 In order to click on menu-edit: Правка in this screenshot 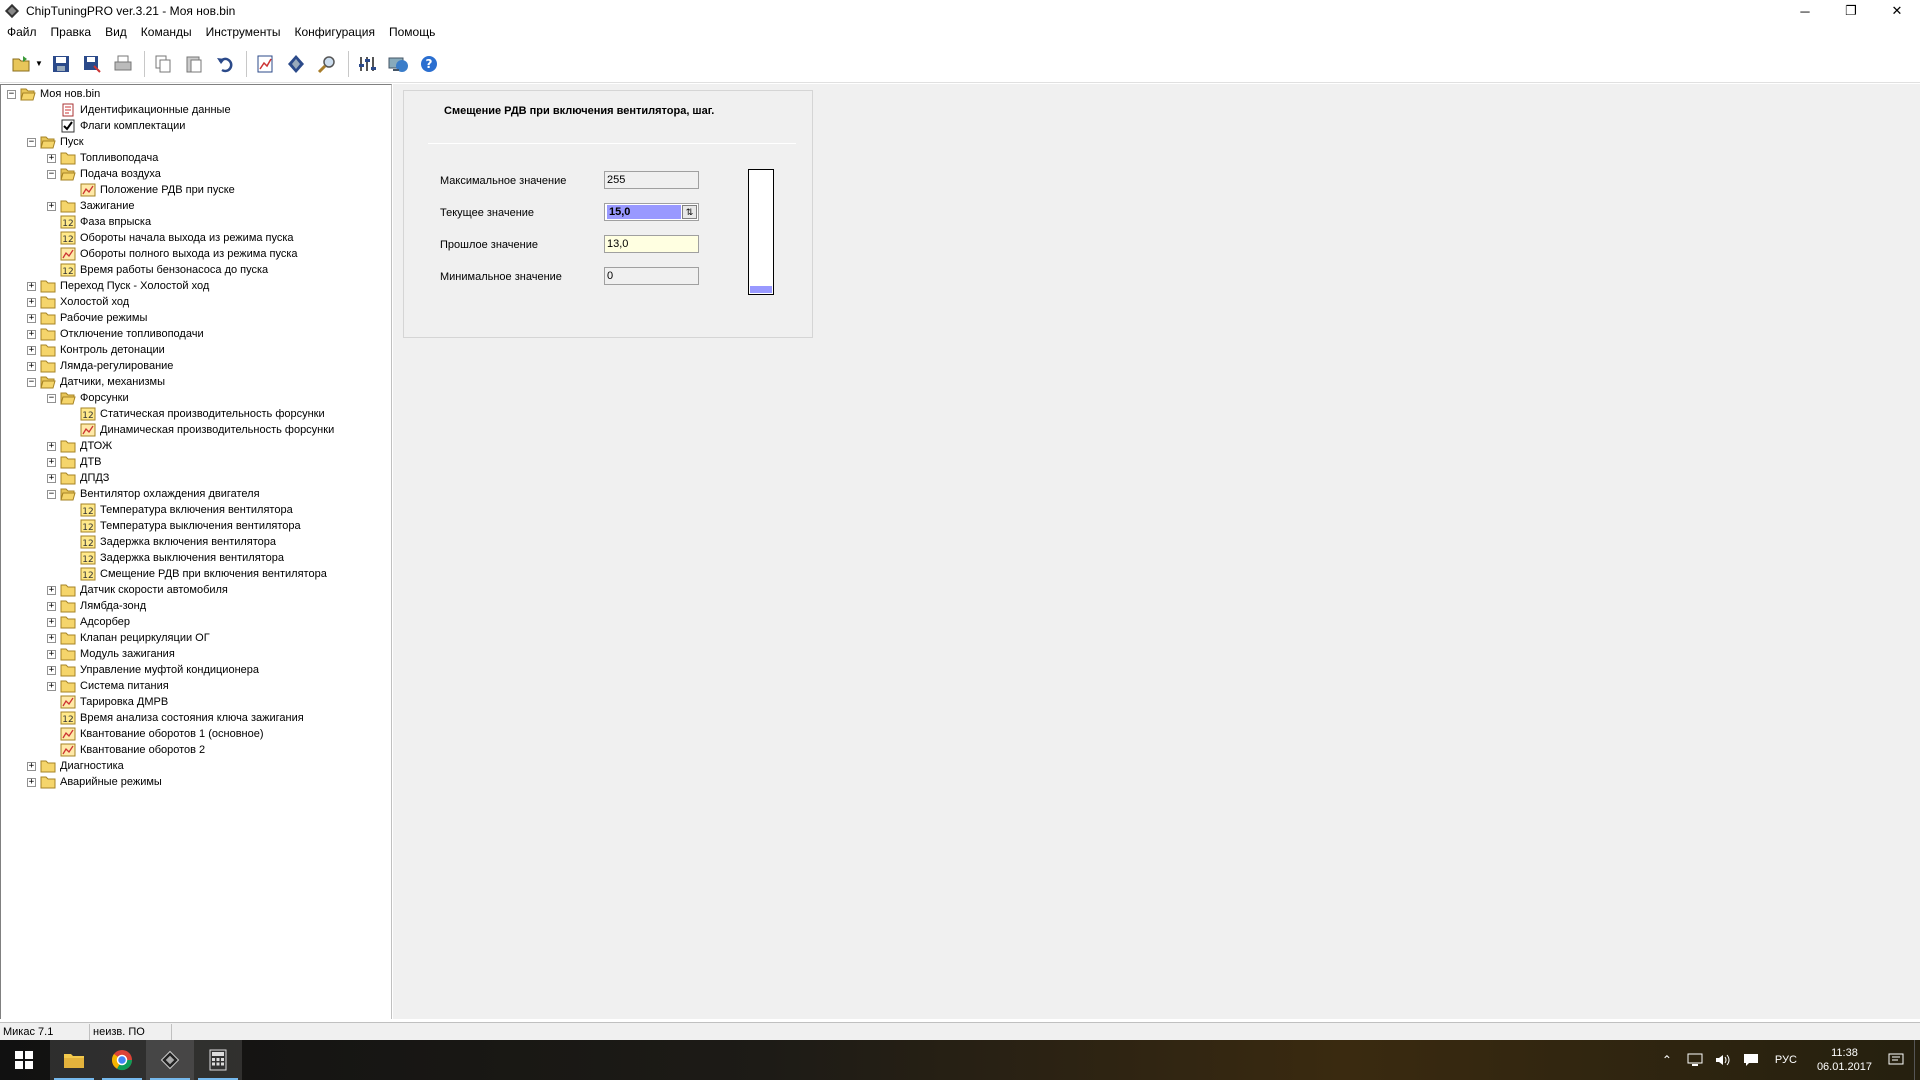, I will do `click(71, 32)`.